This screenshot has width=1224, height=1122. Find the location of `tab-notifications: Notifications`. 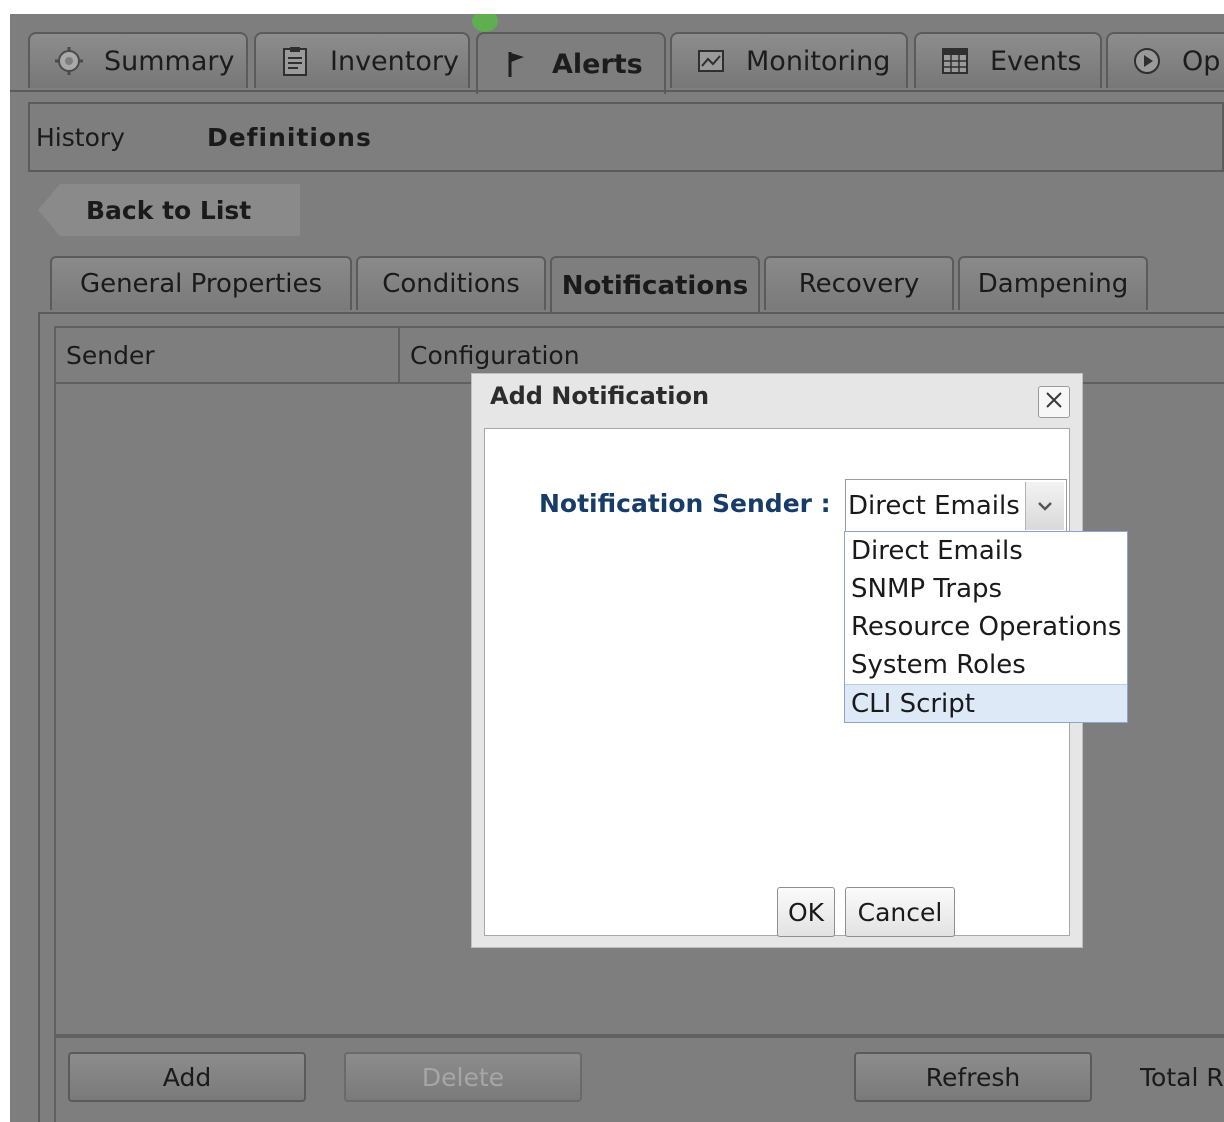

tab-notifications: Notifications is located at coordinates (655, 285).